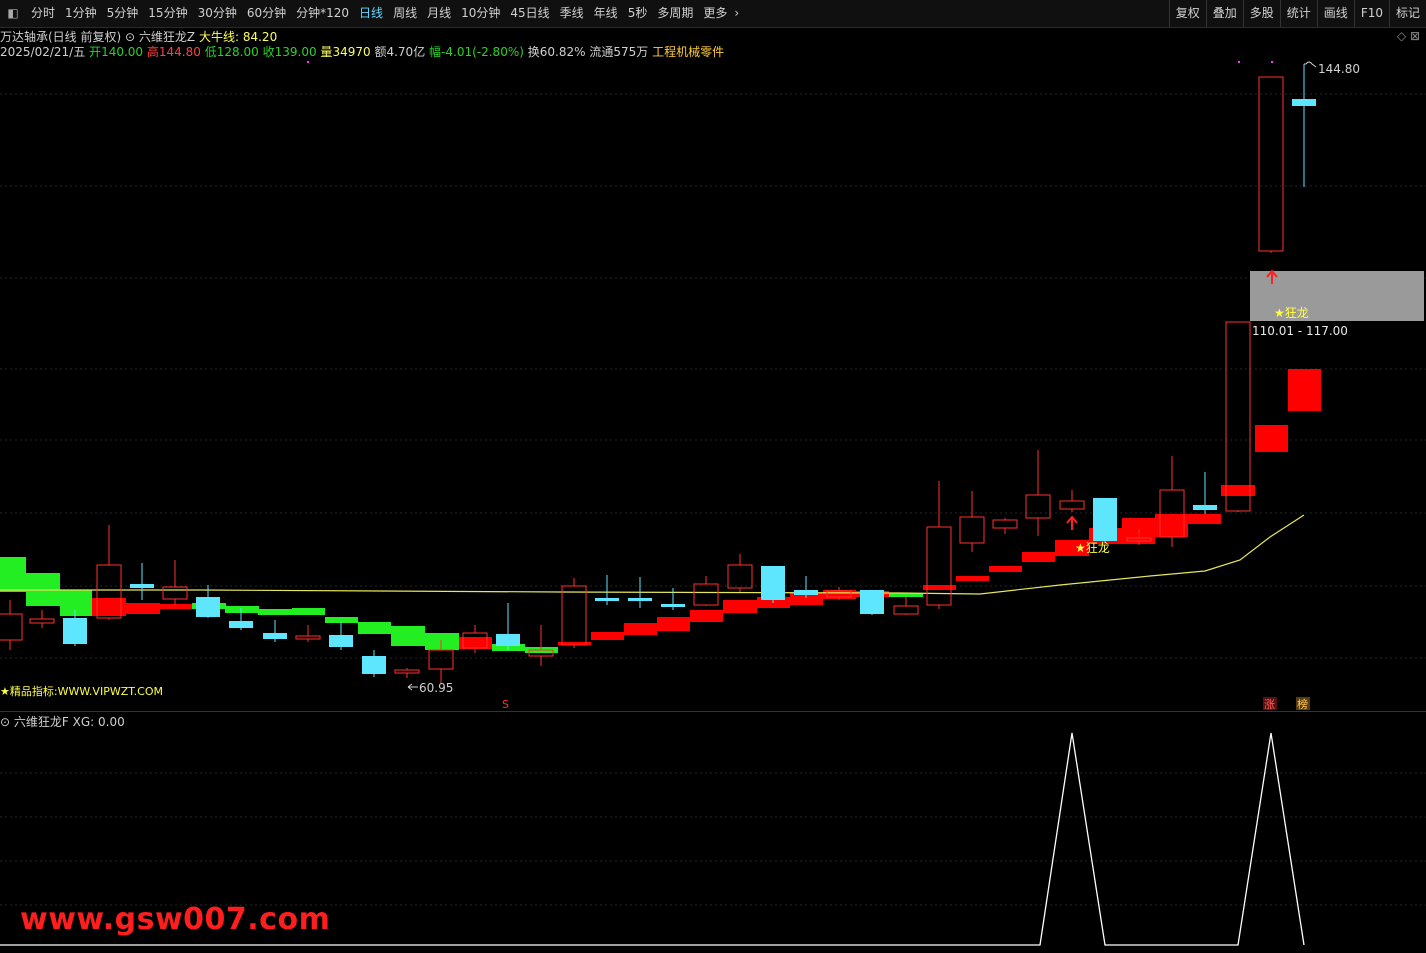 Image resolution: width=1426 pixels, height=953 pixels. What do you see at coordinates (1302, 703) in the screenshot?
I see `bang-badge: 榜` at bounding box center [1302, 703].